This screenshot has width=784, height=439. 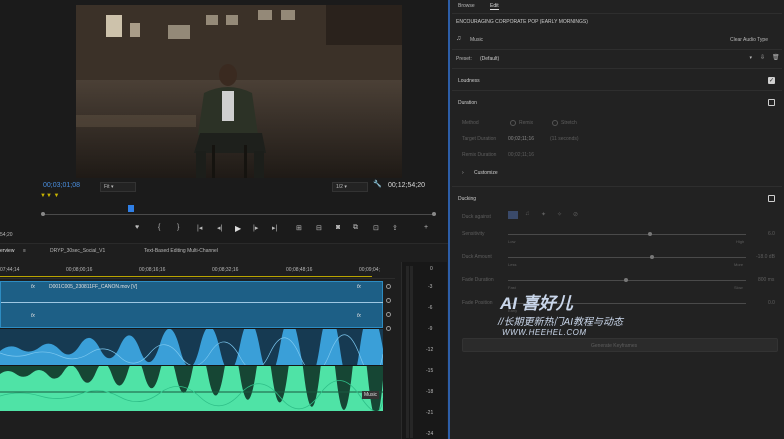 I want to click on meter-bar-right, so click(x=411, y=352).